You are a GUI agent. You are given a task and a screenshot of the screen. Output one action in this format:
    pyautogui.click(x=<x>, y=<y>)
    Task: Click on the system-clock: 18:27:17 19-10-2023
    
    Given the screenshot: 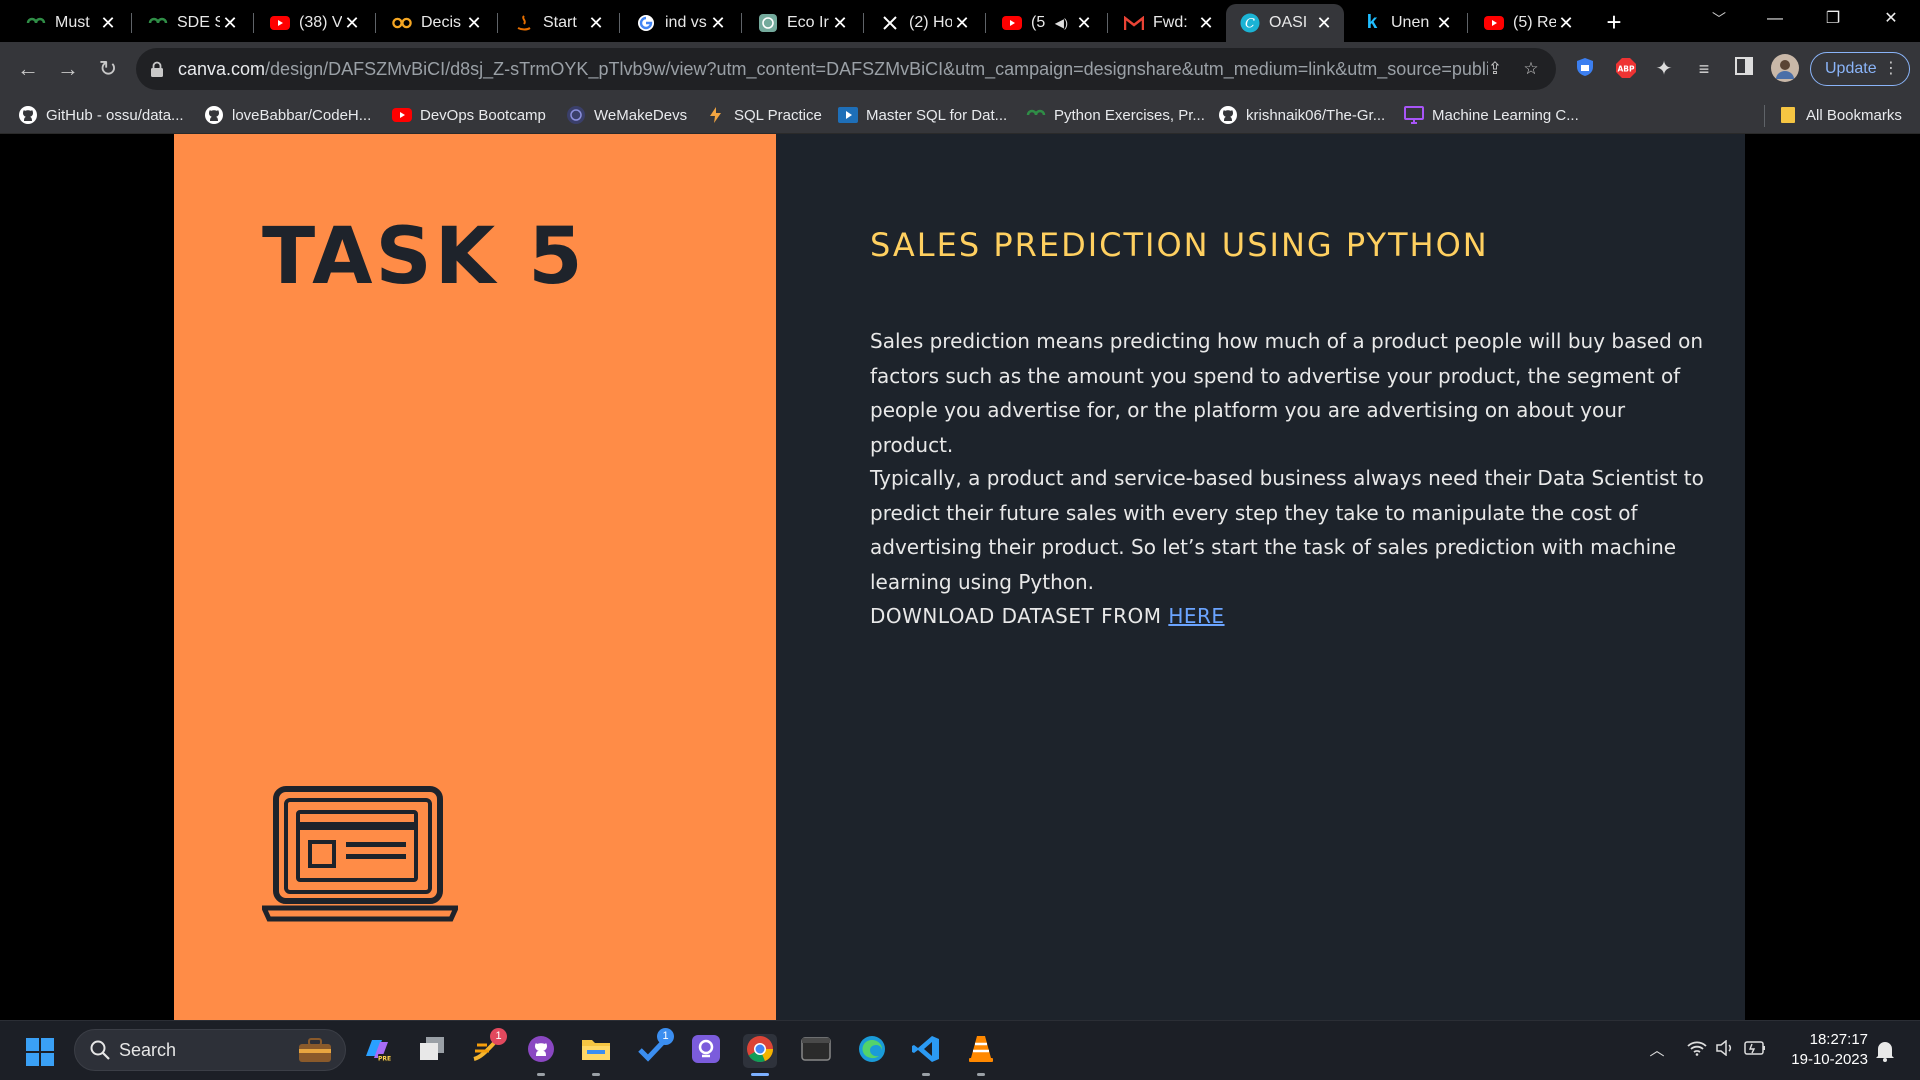 What is the action you would take?
    pyautogui.click(x=1822, y=1050)
    